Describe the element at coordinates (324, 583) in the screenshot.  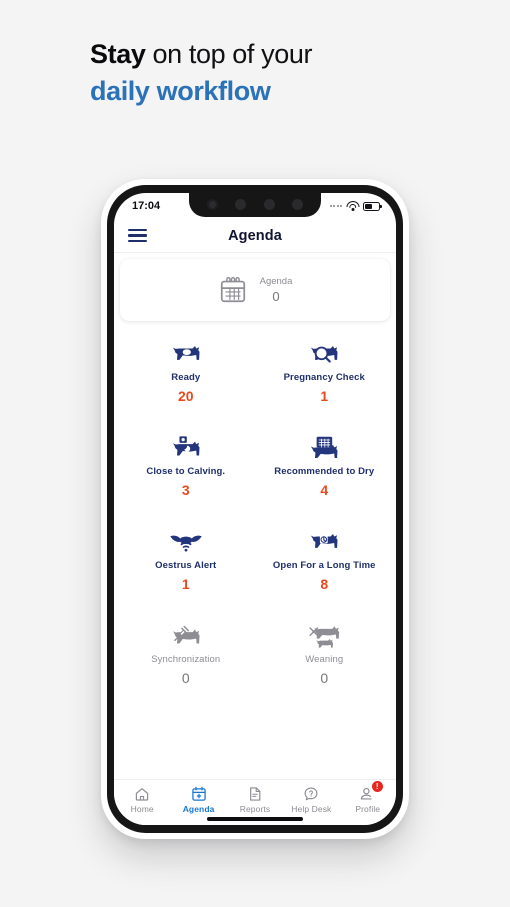
I see `tile-count: 8` at that location.